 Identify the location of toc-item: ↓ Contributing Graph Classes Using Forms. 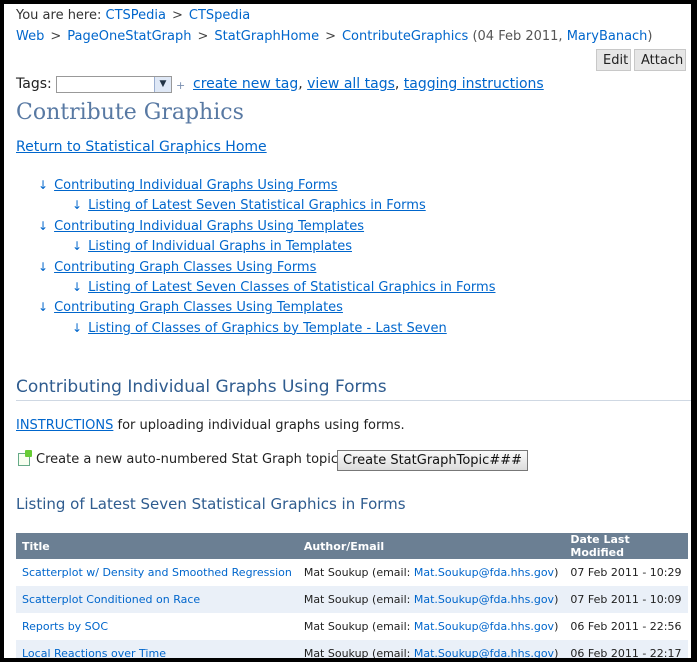
(177, 267).